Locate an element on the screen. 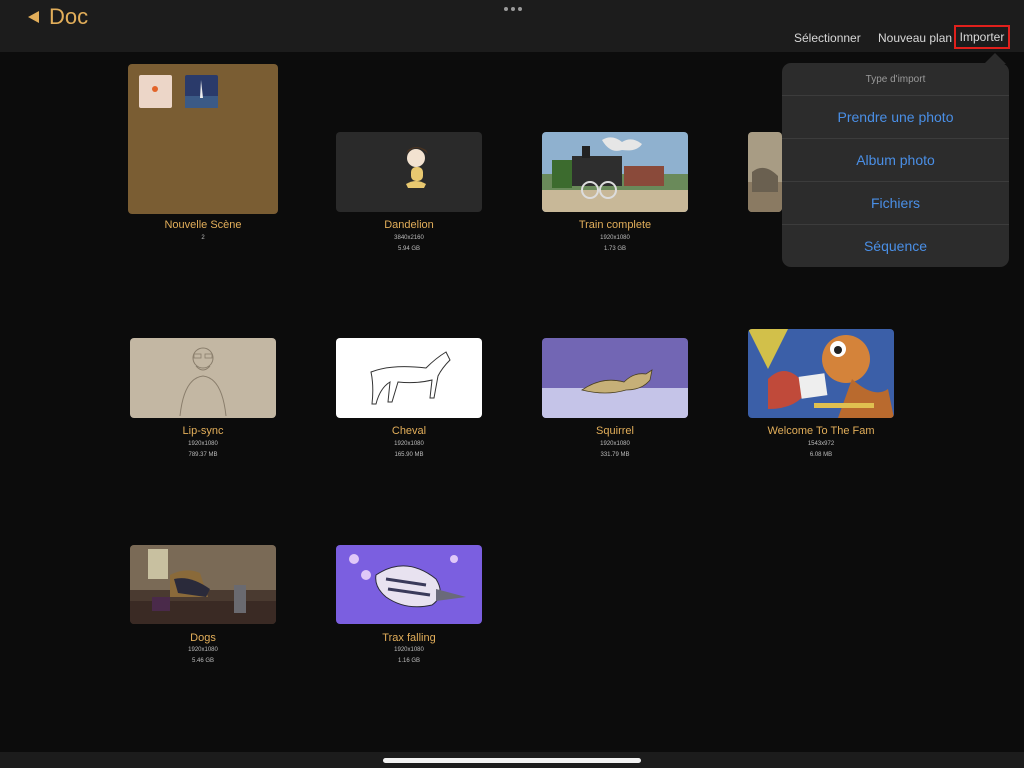 The width and height of the screenshot is (1024, 768). files-option: Fichiers is located at coordinates (895, 203).